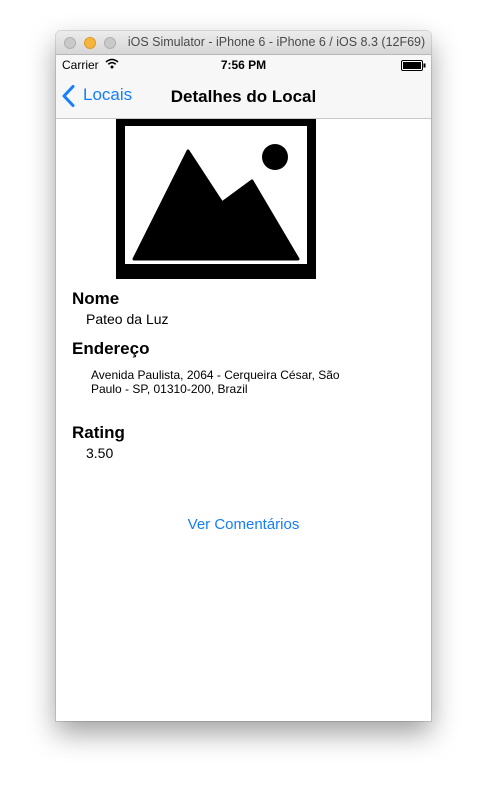 The width and height of the screenshot is (487, 801). Describe the element at coordinates (413, 67) in the screenshot. I see `battery-icon` at that location.